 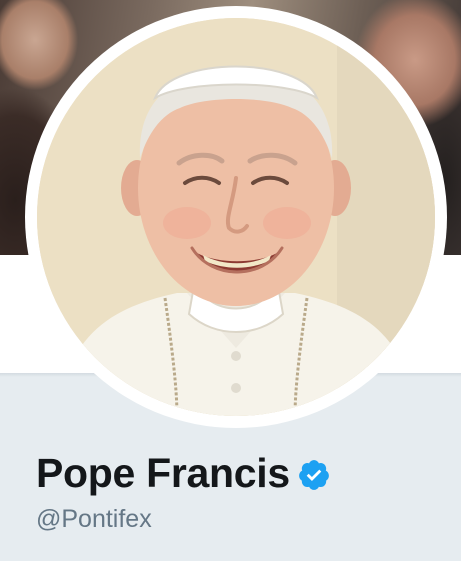 I want to click on display-name-row: Pope Francis, so click(x=183, y=473).